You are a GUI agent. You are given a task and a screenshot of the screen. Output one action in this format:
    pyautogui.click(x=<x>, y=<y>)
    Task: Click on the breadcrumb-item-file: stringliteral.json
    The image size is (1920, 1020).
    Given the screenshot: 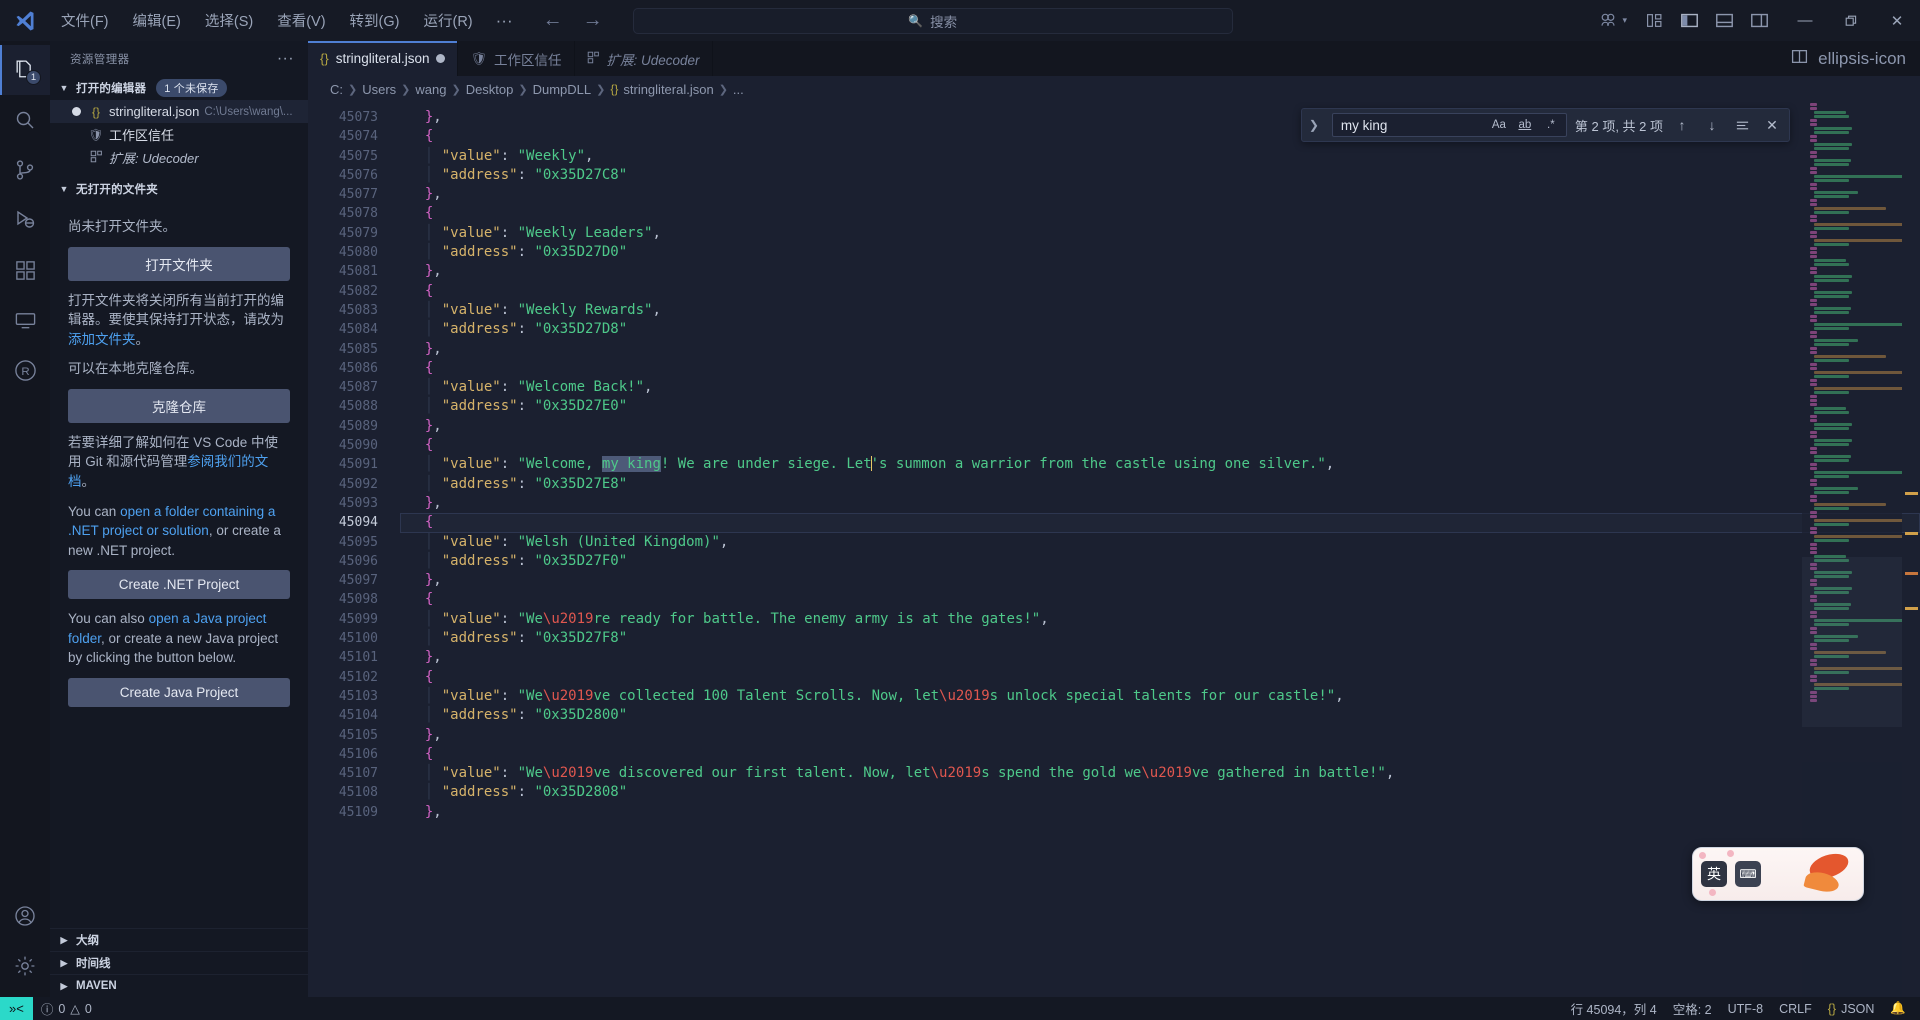 What is the action you would take?
    pyautogui.click(x=668, y=89)
    